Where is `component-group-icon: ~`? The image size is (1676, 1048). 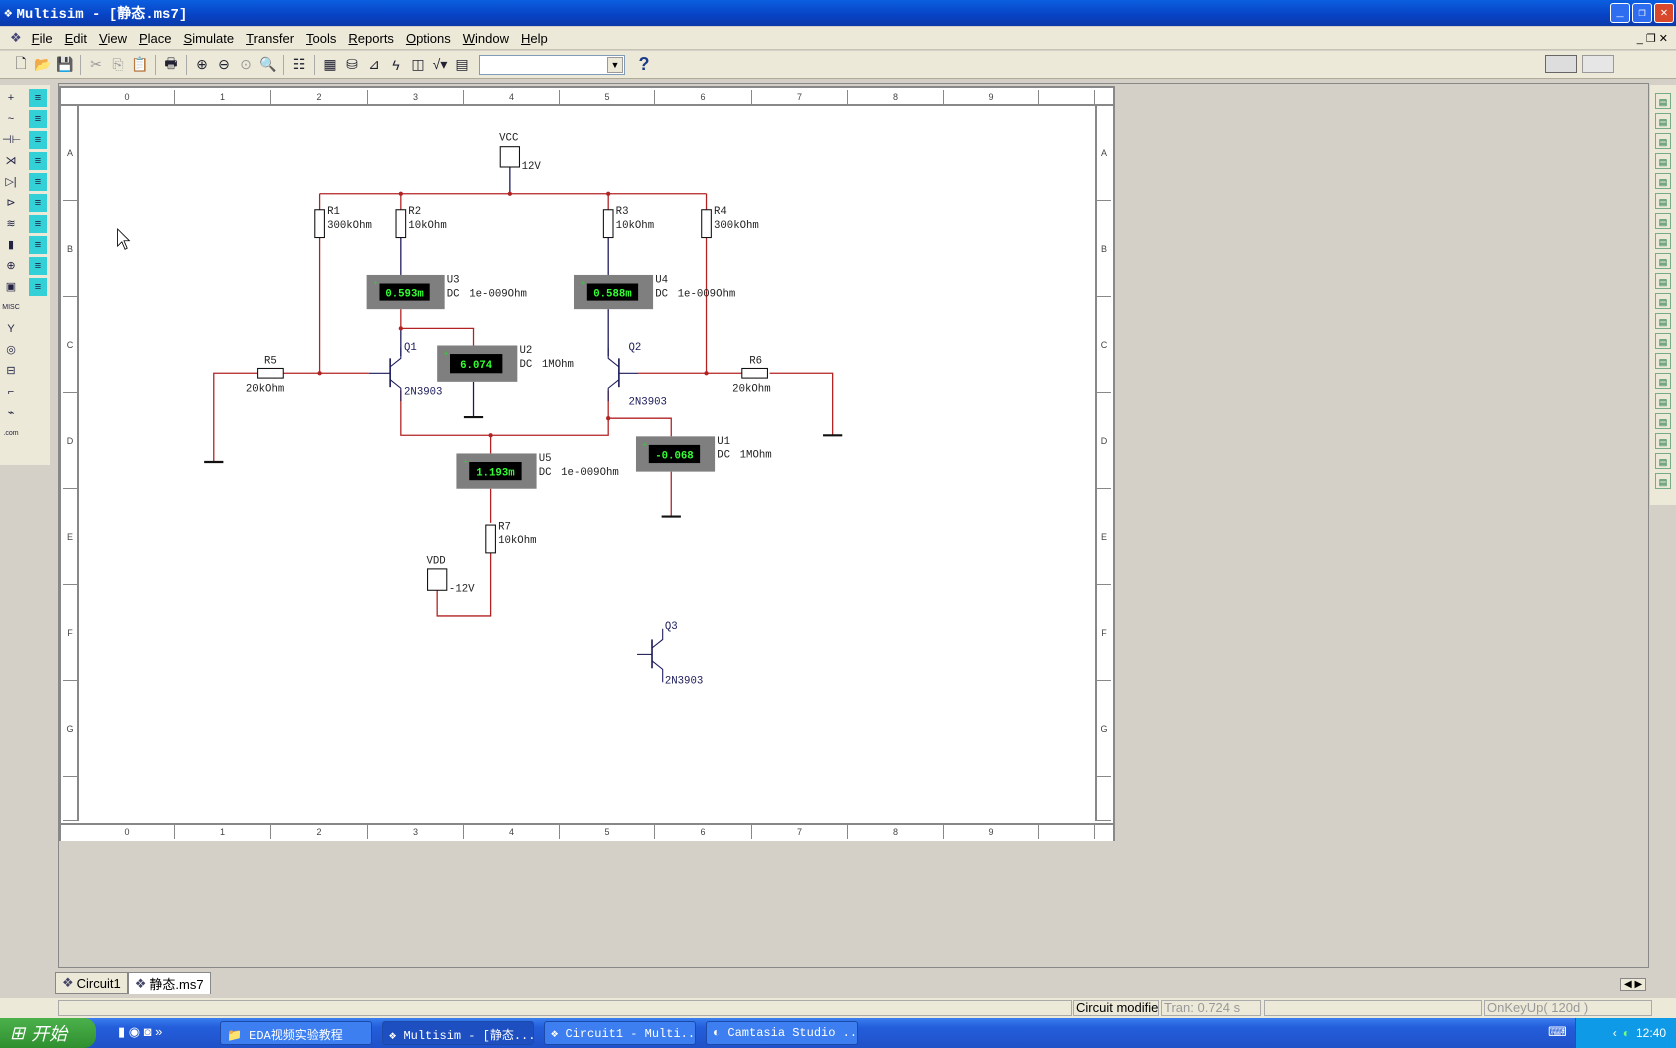 component-group-icon: ~ is located at coordinates (11, 119).